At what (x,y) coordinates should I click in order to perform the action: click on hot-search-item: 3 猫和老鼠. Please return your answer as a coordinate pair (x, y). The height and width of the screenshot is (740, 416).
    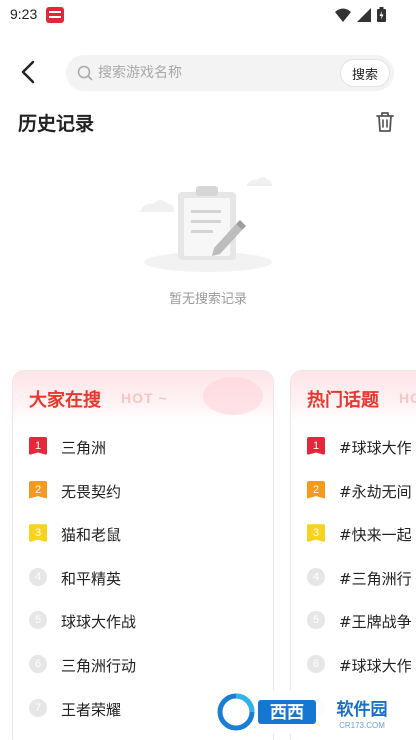
    Looking at the image, I should click on (143, 534).